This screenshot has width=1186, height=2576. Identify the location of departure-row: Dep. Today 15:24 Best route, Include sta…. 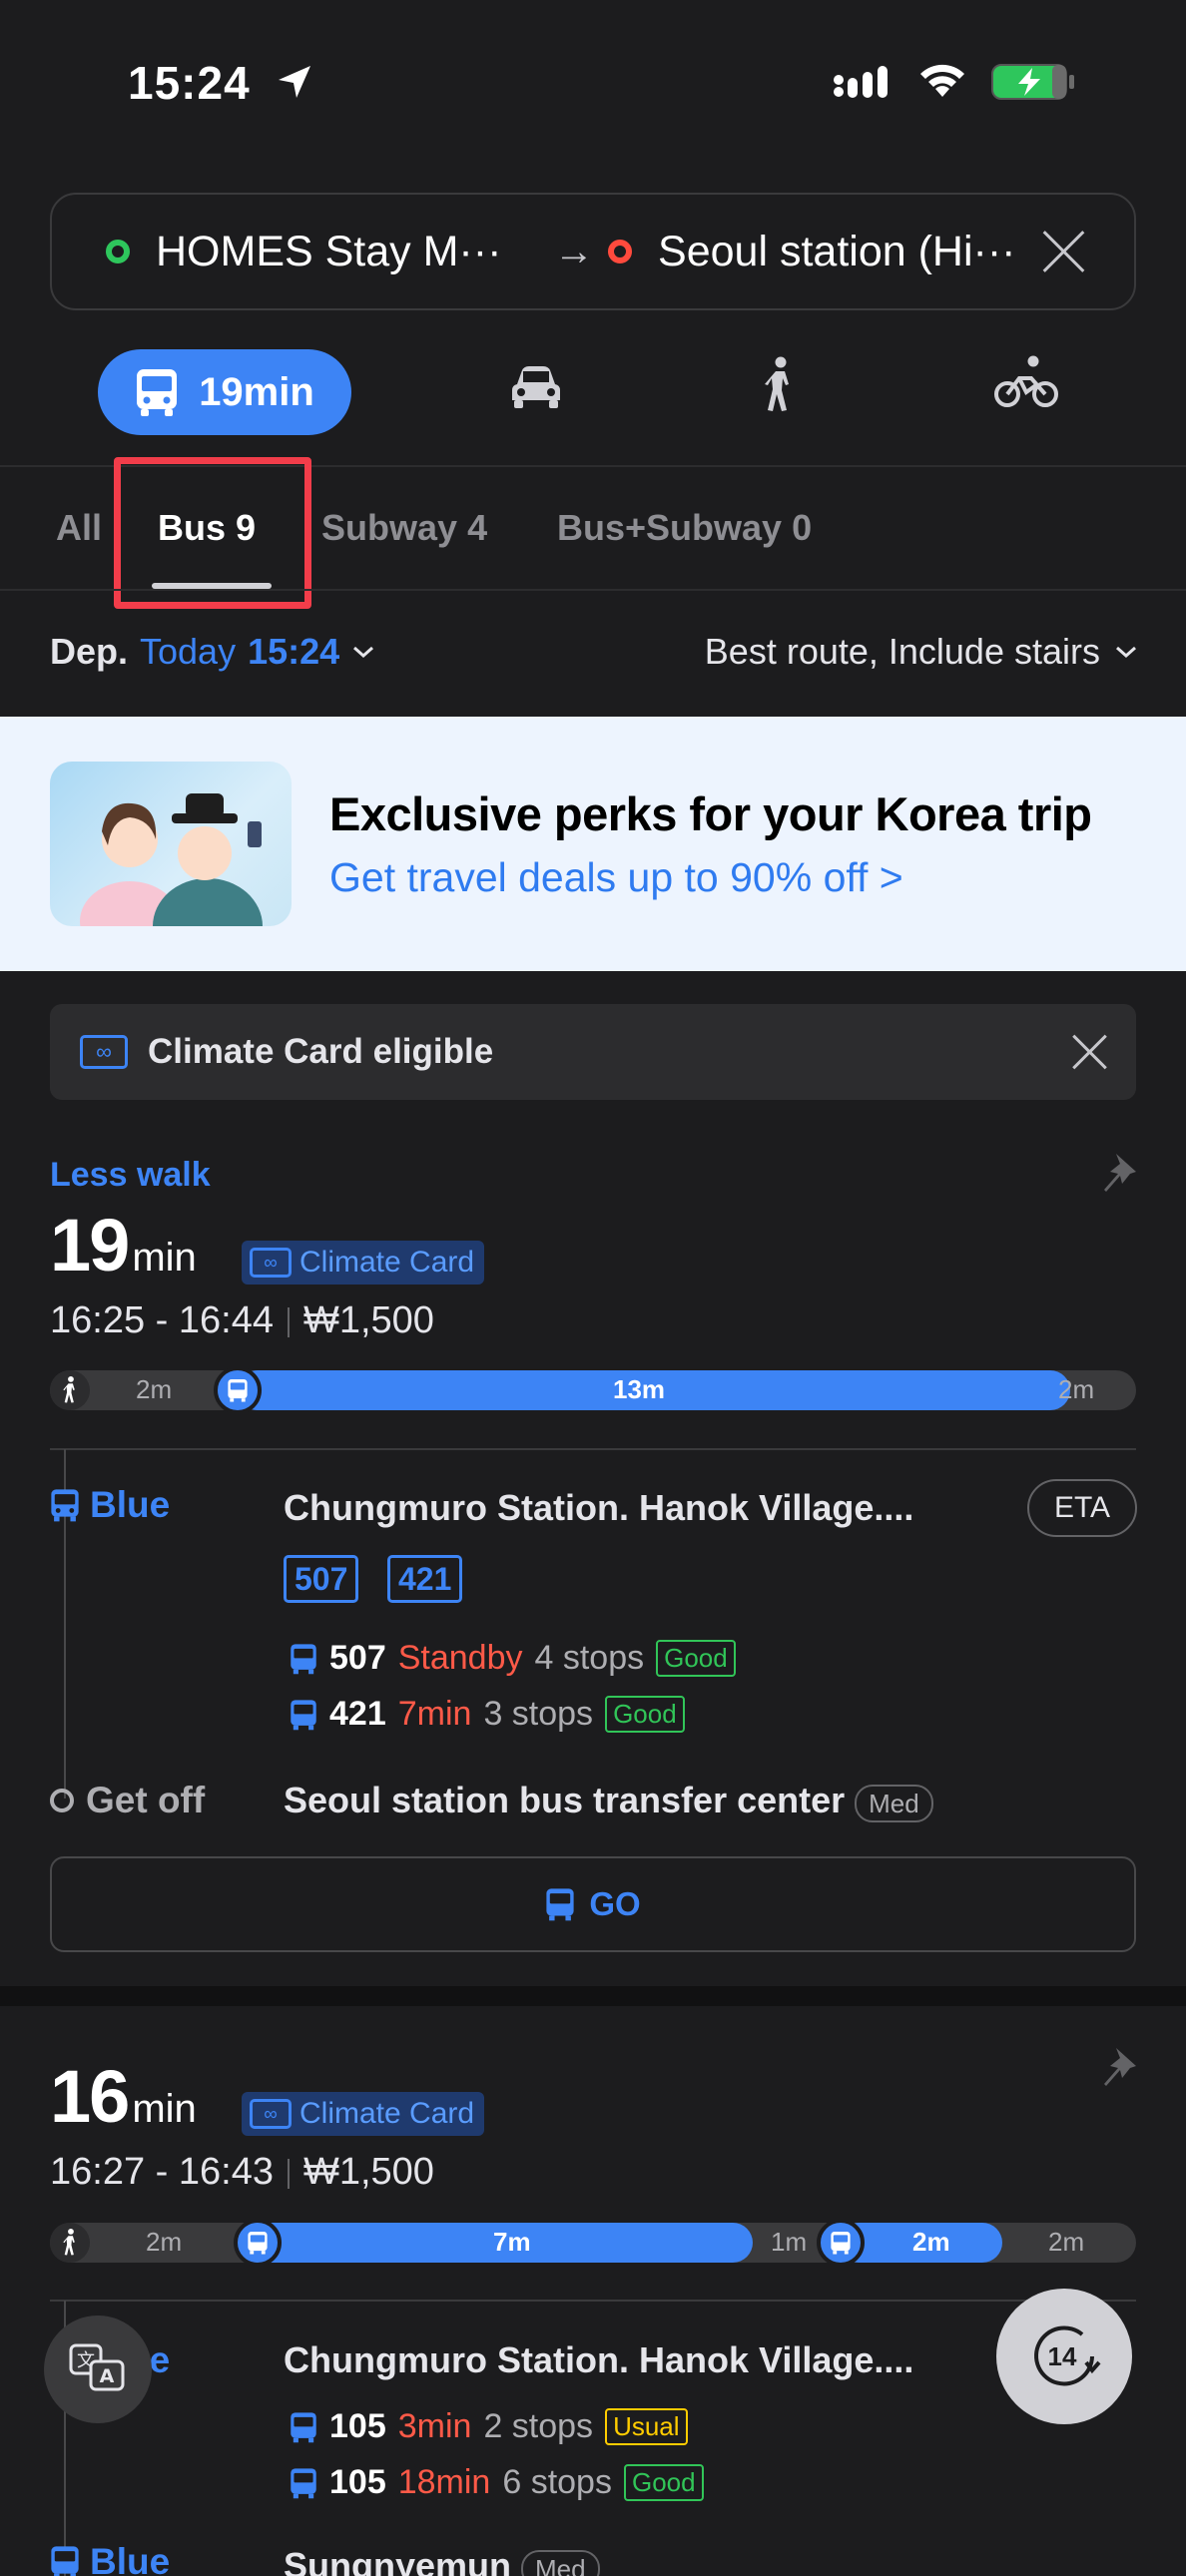
(594, 652).